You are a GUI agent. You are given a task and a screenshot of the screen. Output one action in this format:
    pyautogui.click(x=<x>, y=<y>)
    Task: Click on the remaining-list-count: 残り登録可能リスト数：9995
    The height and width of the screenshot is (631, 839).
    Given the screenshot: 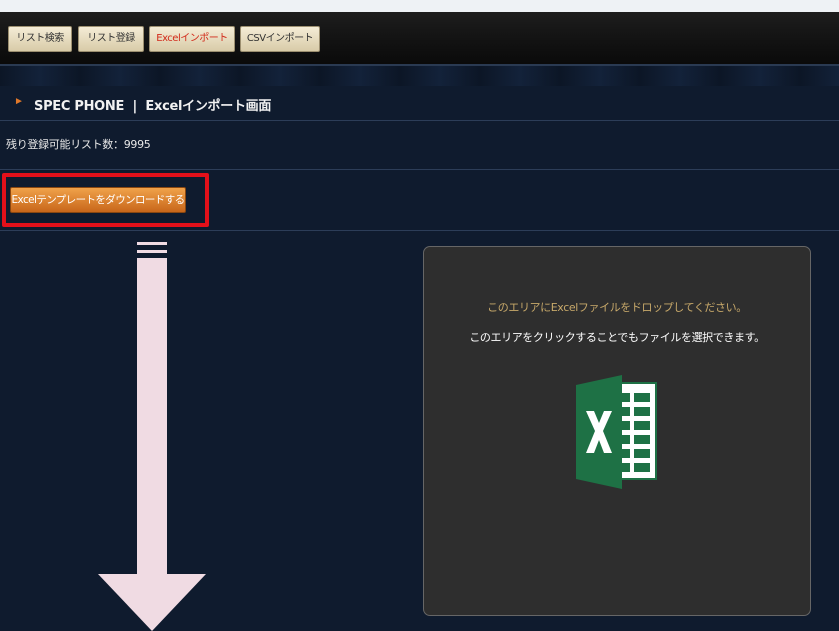 What is the action you would take?
    pyautogui.click(x=78, y=144)
    